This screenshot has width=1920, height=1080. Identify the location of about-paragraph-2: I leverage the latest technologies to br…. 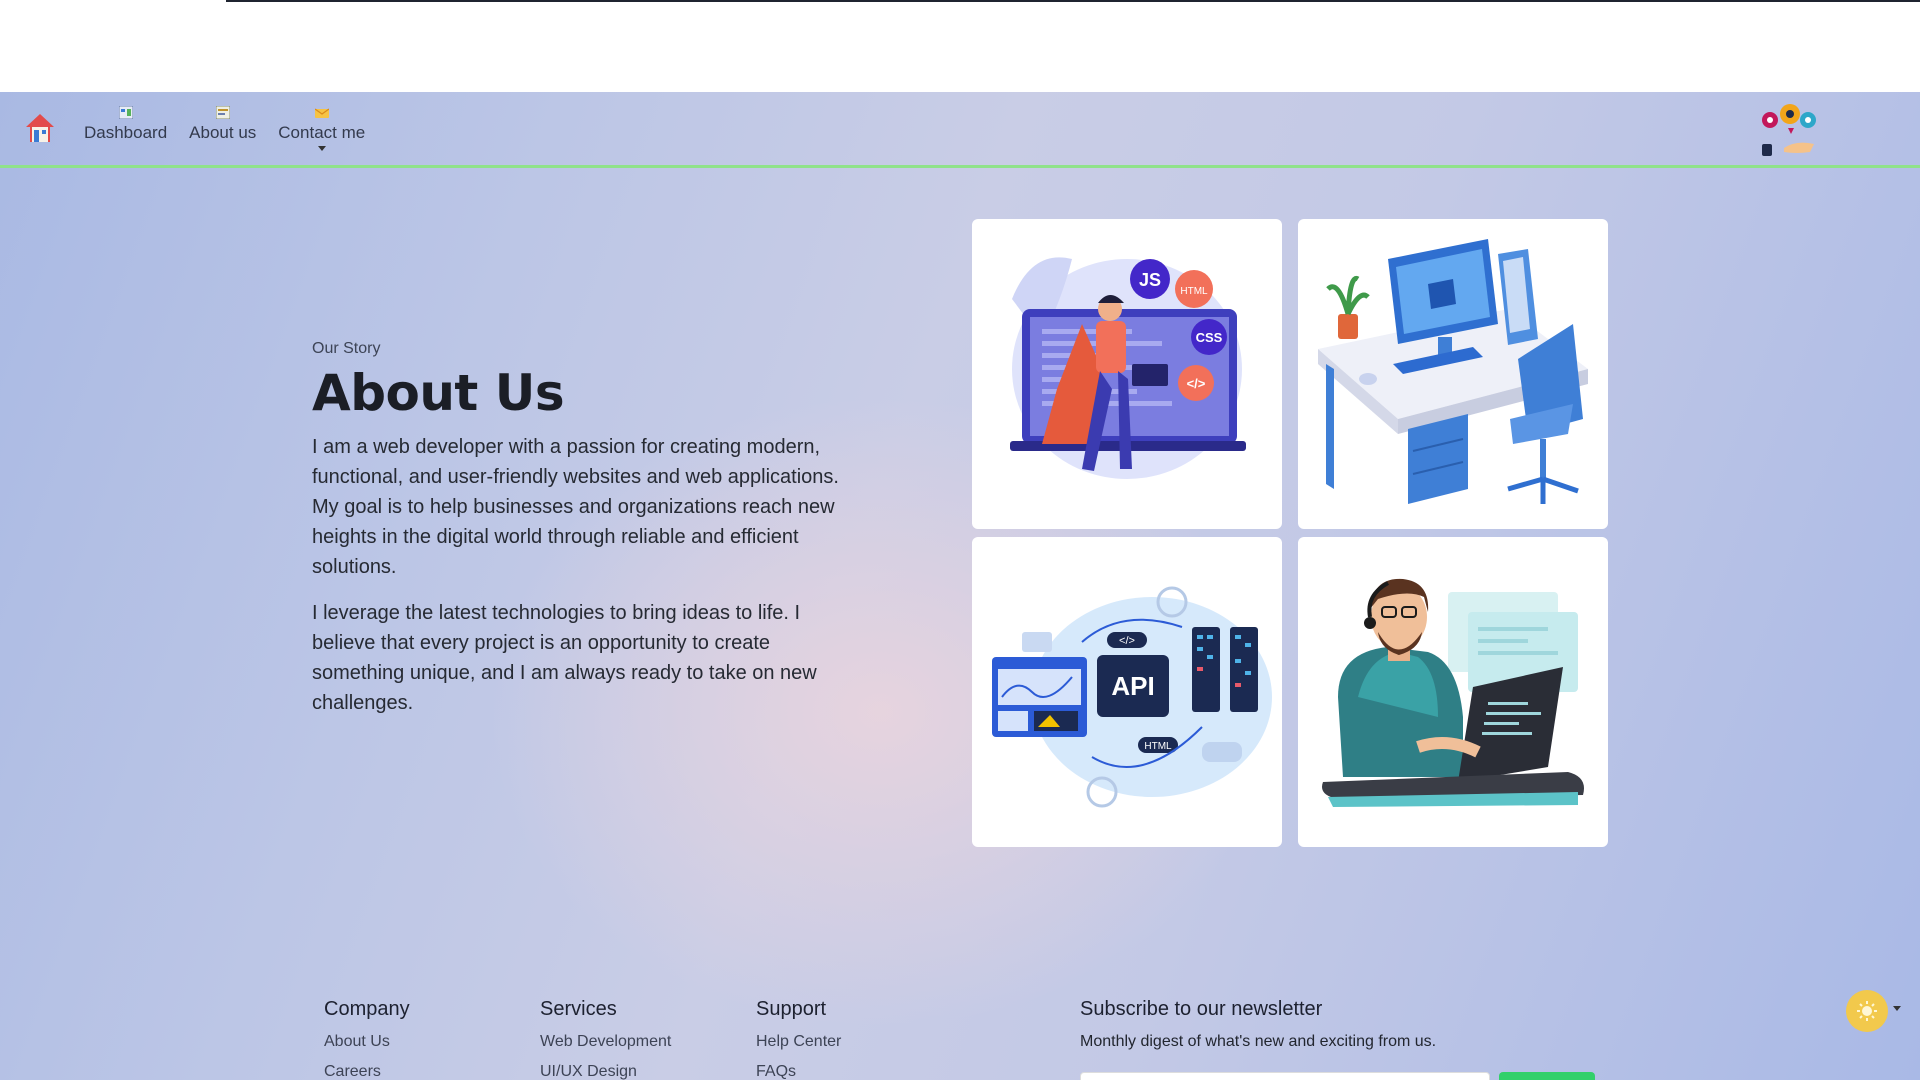
(564, 658).